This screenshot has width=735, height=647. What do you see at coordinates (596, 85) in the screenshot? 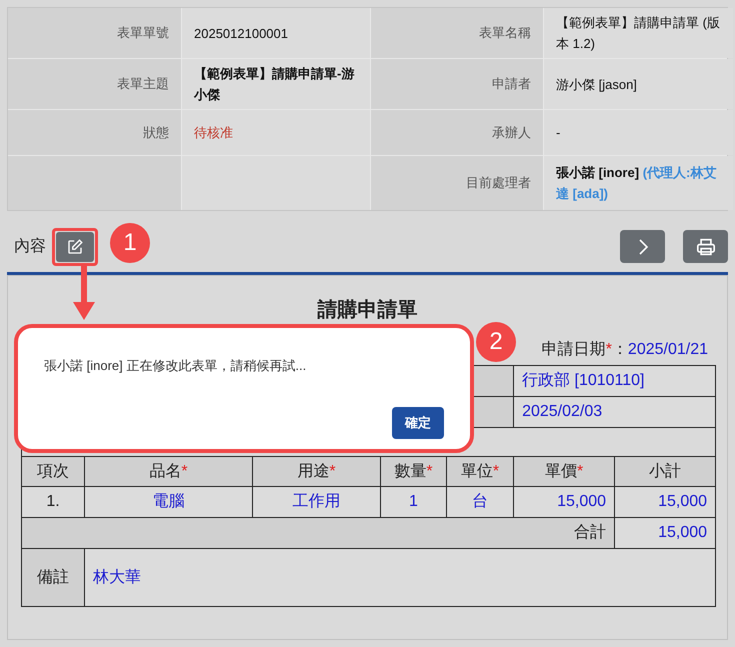
I see `field-value: 游小傑 [jason]` at bounding box center [596, 85].